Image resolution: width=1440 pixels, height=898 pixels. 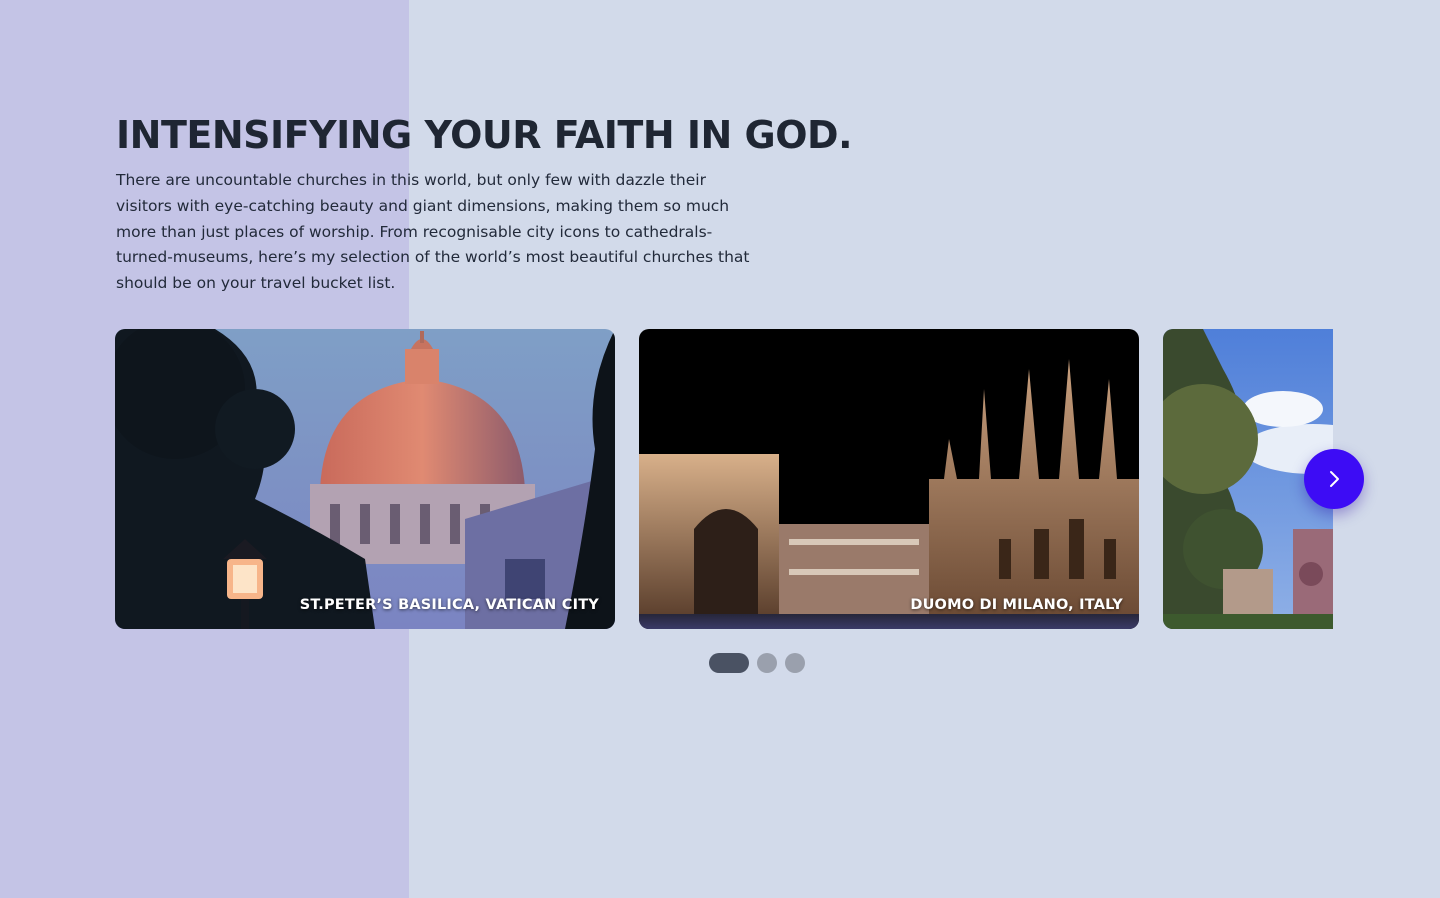 I want to click on chevron-right-icon, so click(x=1334, y=479).